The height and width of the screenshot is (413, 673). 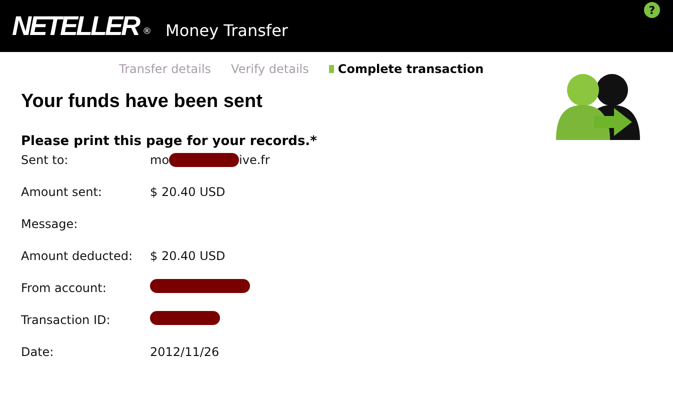 What do you see at coordinates (254, 160) in the screenshot?
I see `field-value: ive.fr` at bounding box center [254, 160].